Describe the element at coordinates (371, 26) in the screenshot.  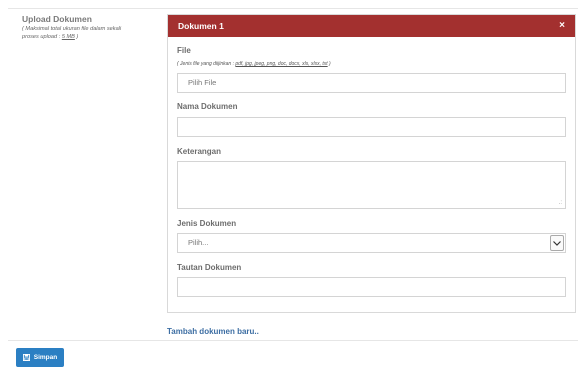
I see `document-card-header: Dokumen 1 ×` at that location.